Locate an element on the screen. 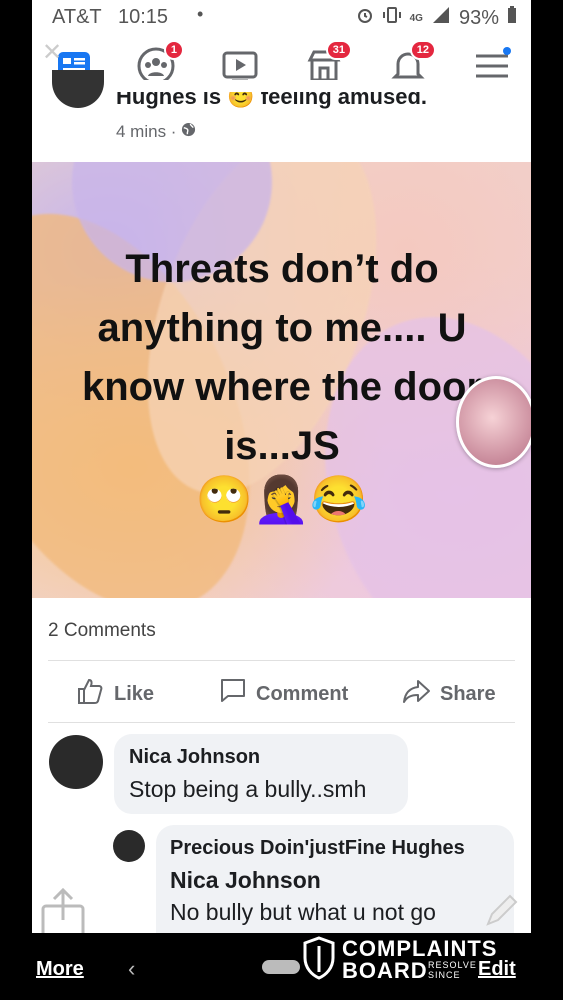 This screenshot has width=563, height=1000. comment-author: Nica Johnson is located at coordinates (194, 757).